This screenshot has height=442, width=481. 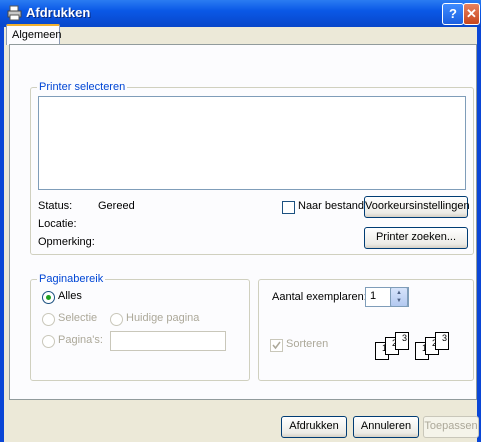 What do you see at coordinates (319, 297) in the screenshot?
I see `copies-label: Aantal exemplaren:` at bounding box center [319, 297].